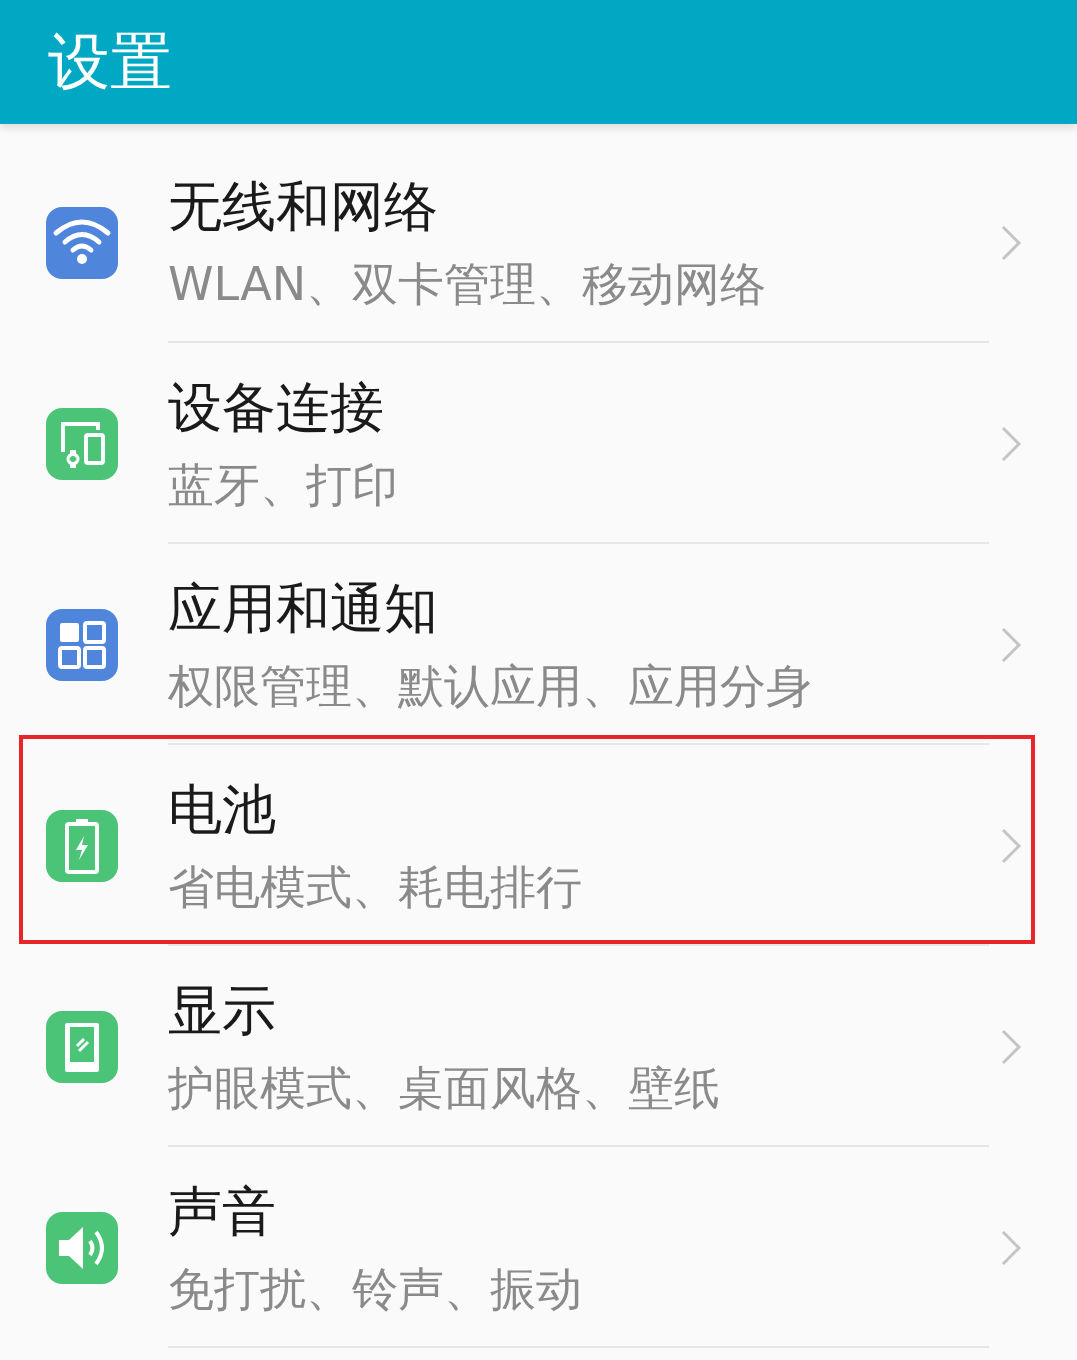 The height and width of the screenshot is (1360, 1077). Describe the element at coordinates (82, 1247) in the screenshot. I see `sound-icon` at that location.